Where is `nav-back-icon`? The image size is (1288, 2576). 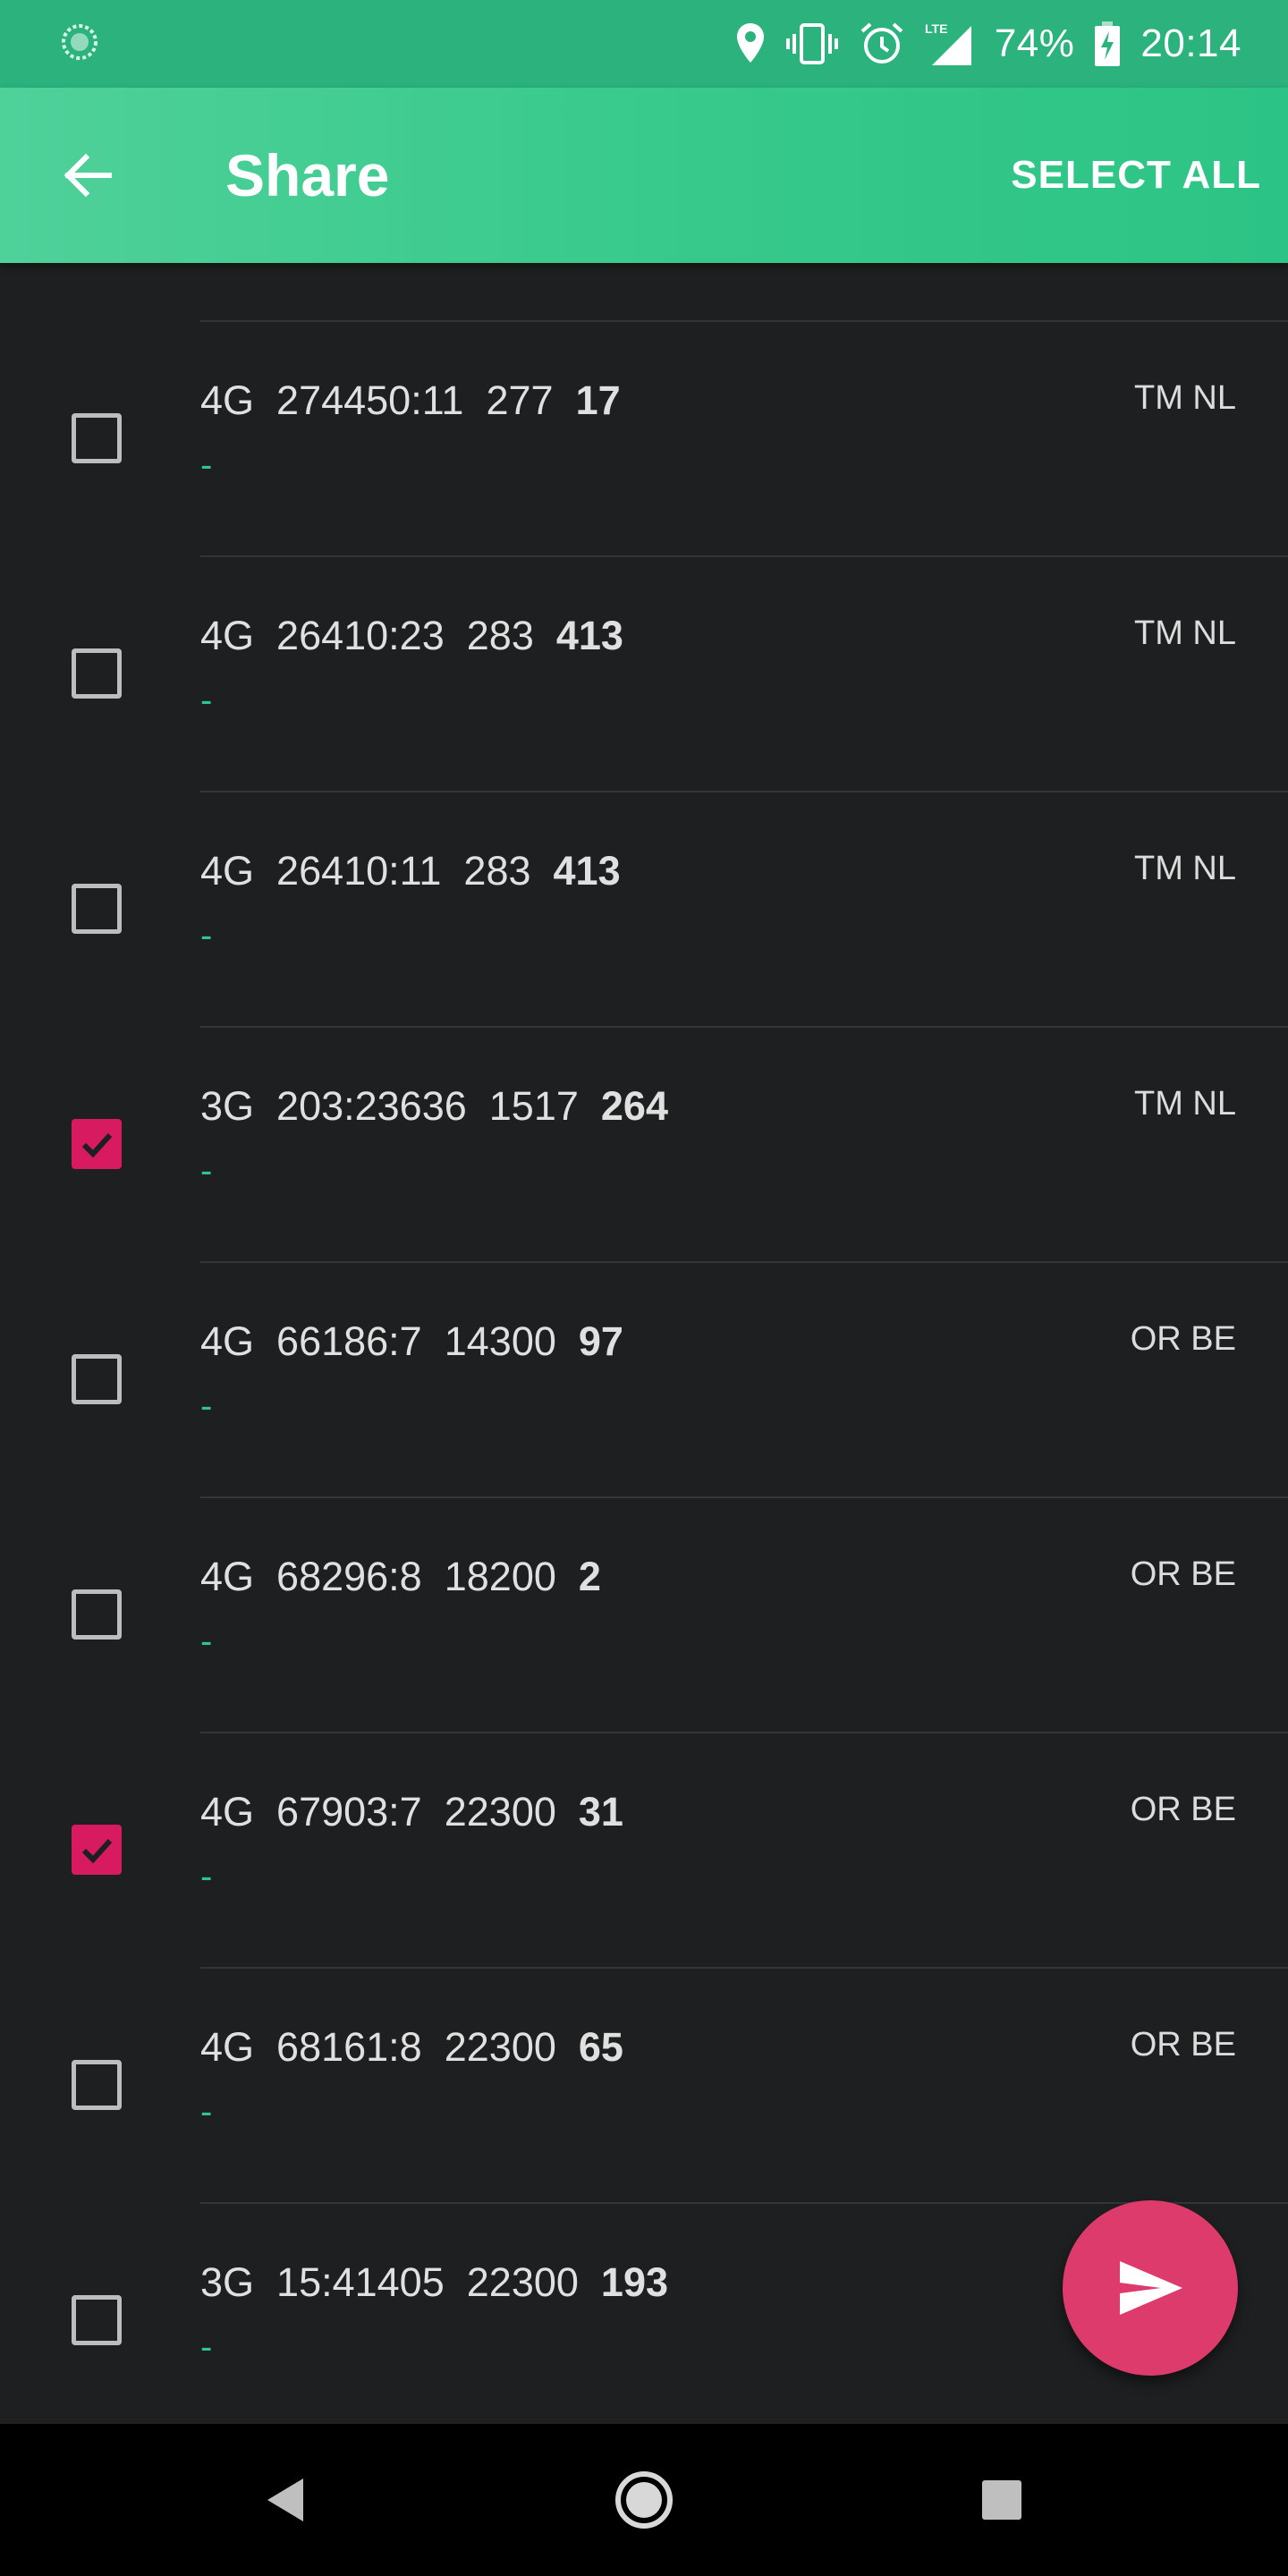
nav-back-icon is located at coordinates (285, 2500).